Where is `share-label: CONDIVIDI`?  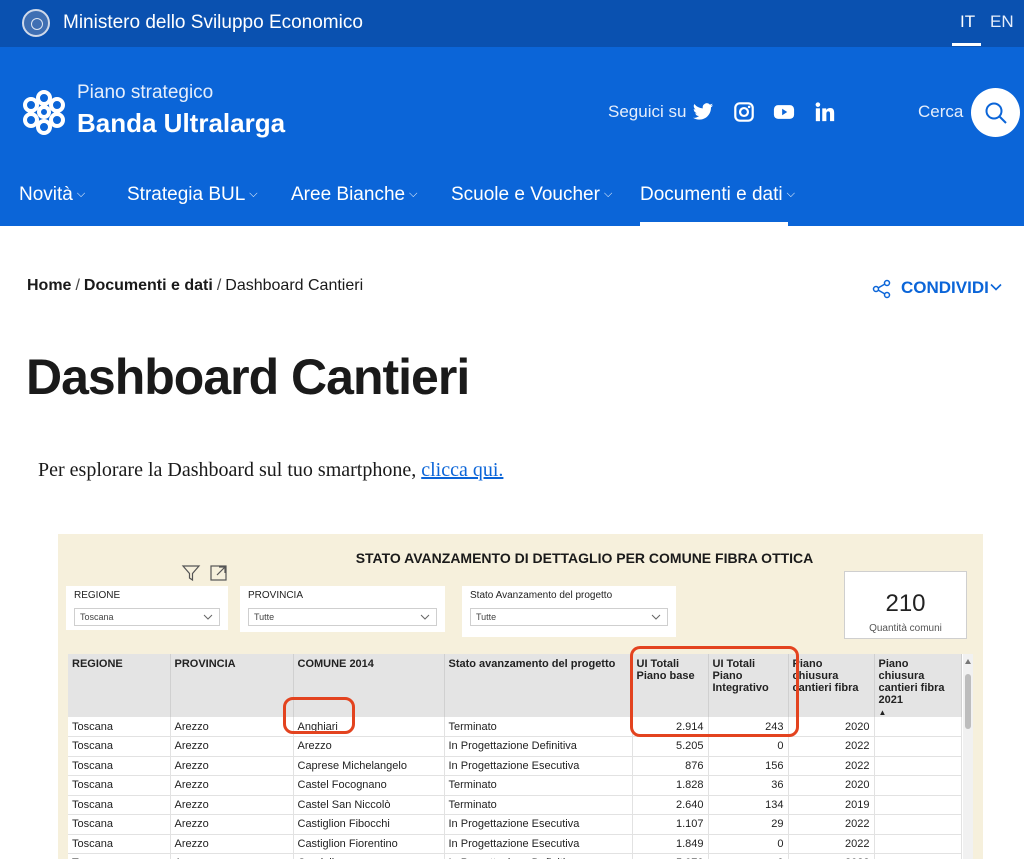
share-label: CONDIVIDI is located at coordinates (945, 287).